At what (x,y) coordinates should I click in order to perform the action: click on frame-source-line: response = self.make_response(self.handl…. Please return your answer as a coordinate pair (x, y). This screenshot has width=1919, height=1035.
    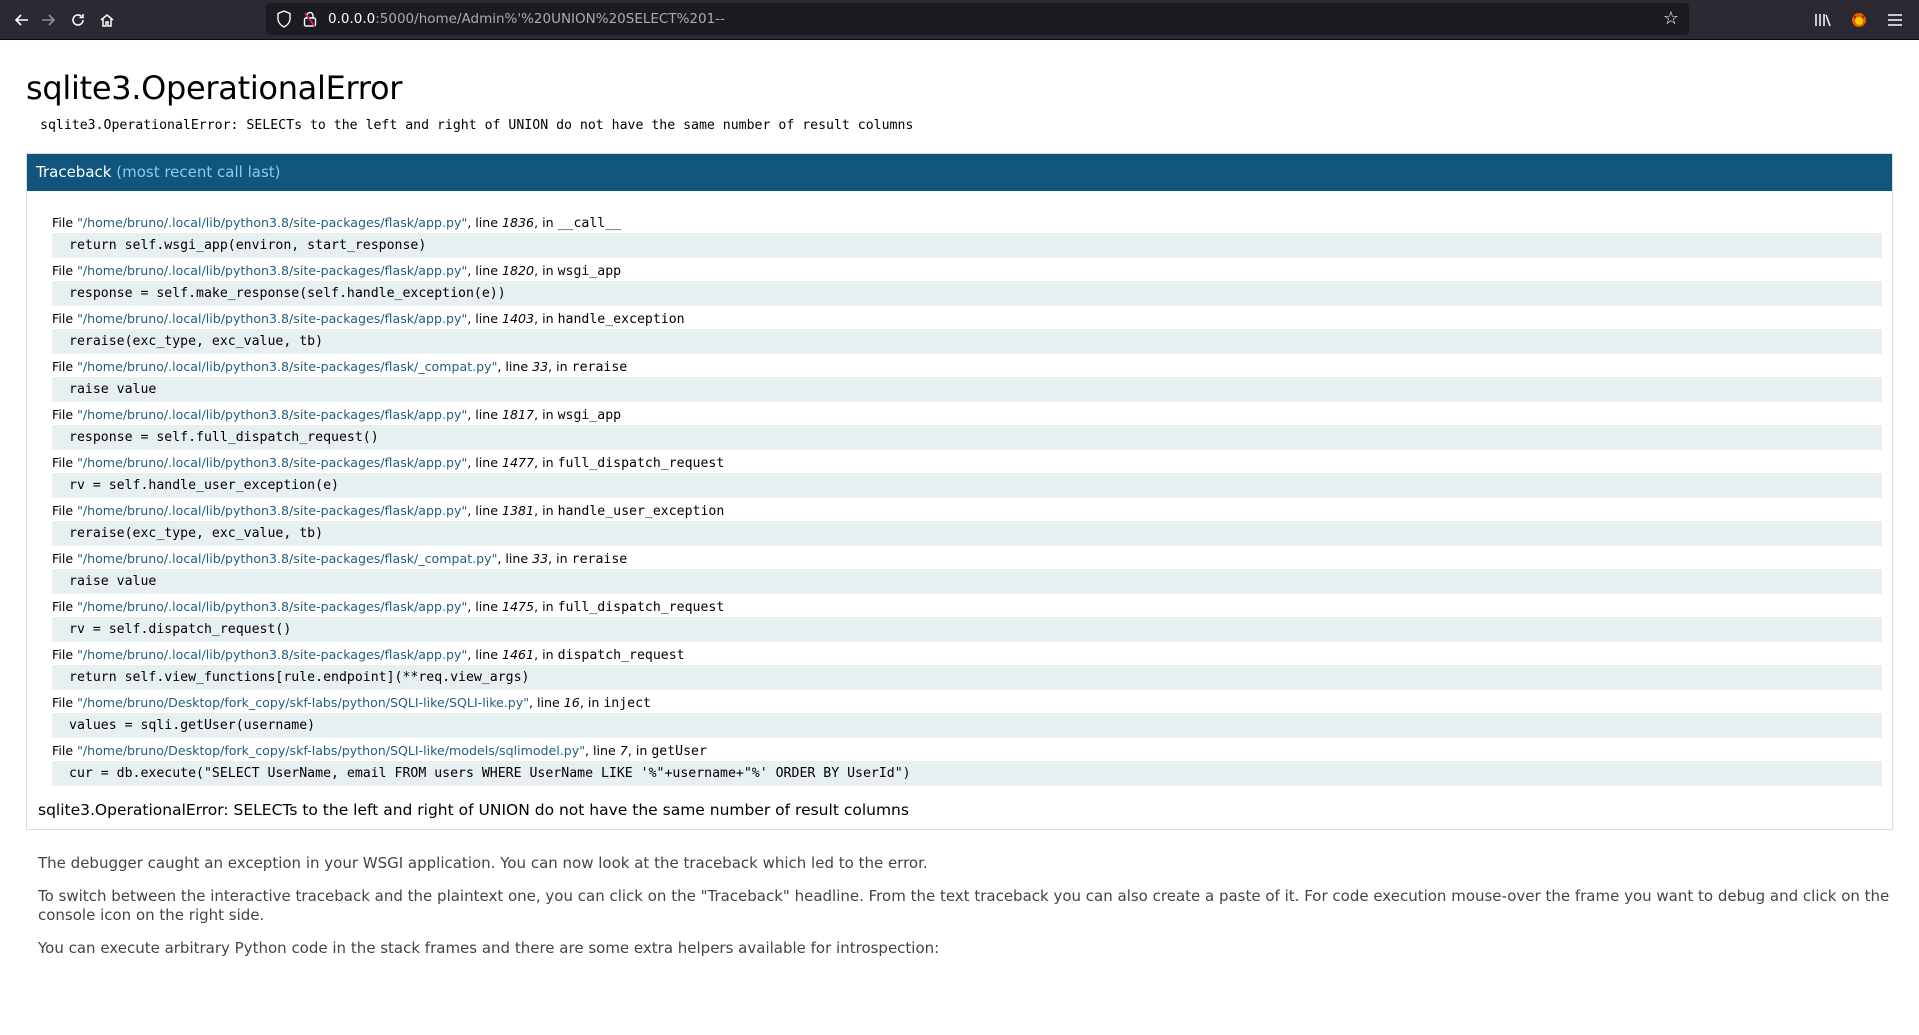
    Looking at the image, I should click on (967, 293).